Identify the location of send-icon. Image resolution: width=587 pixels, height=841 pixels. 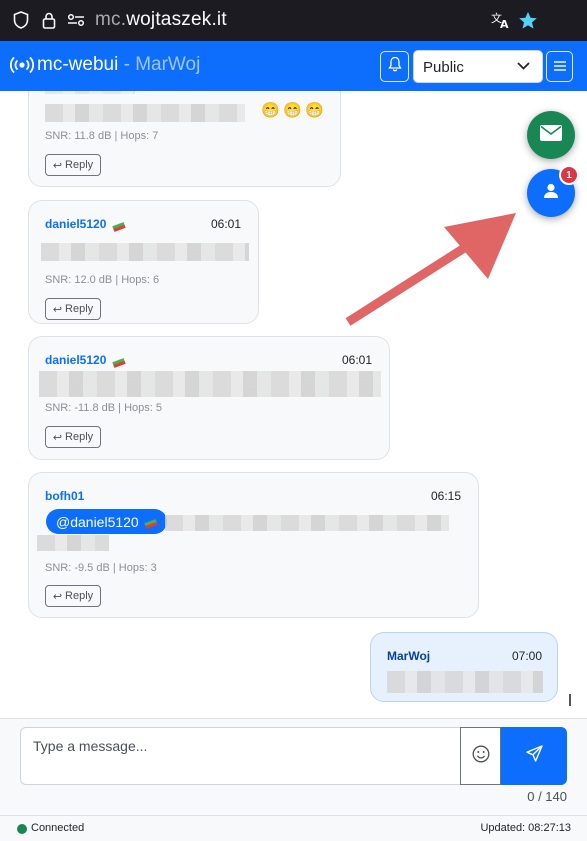
(534, 756).